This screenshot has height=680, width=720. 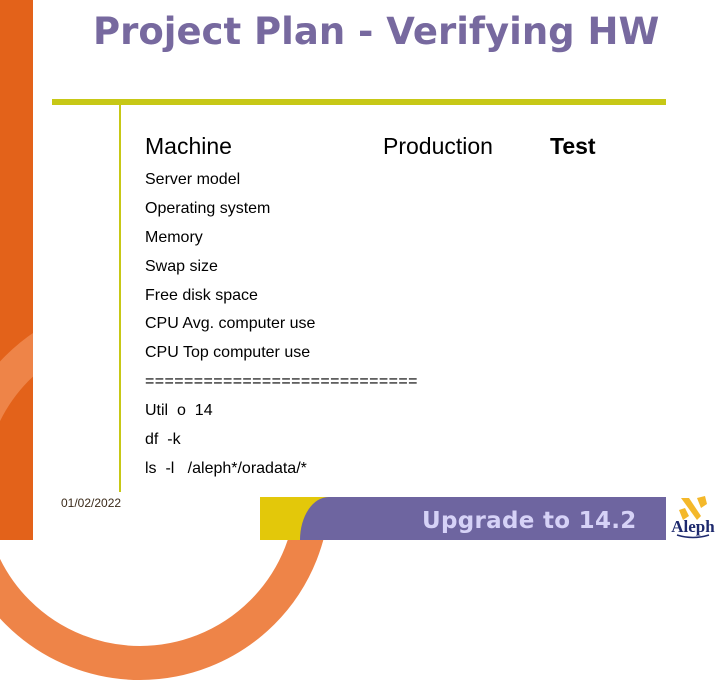 I want to click on slide-title: Project Plan - Verifying HW, so click(x=376, y=31).